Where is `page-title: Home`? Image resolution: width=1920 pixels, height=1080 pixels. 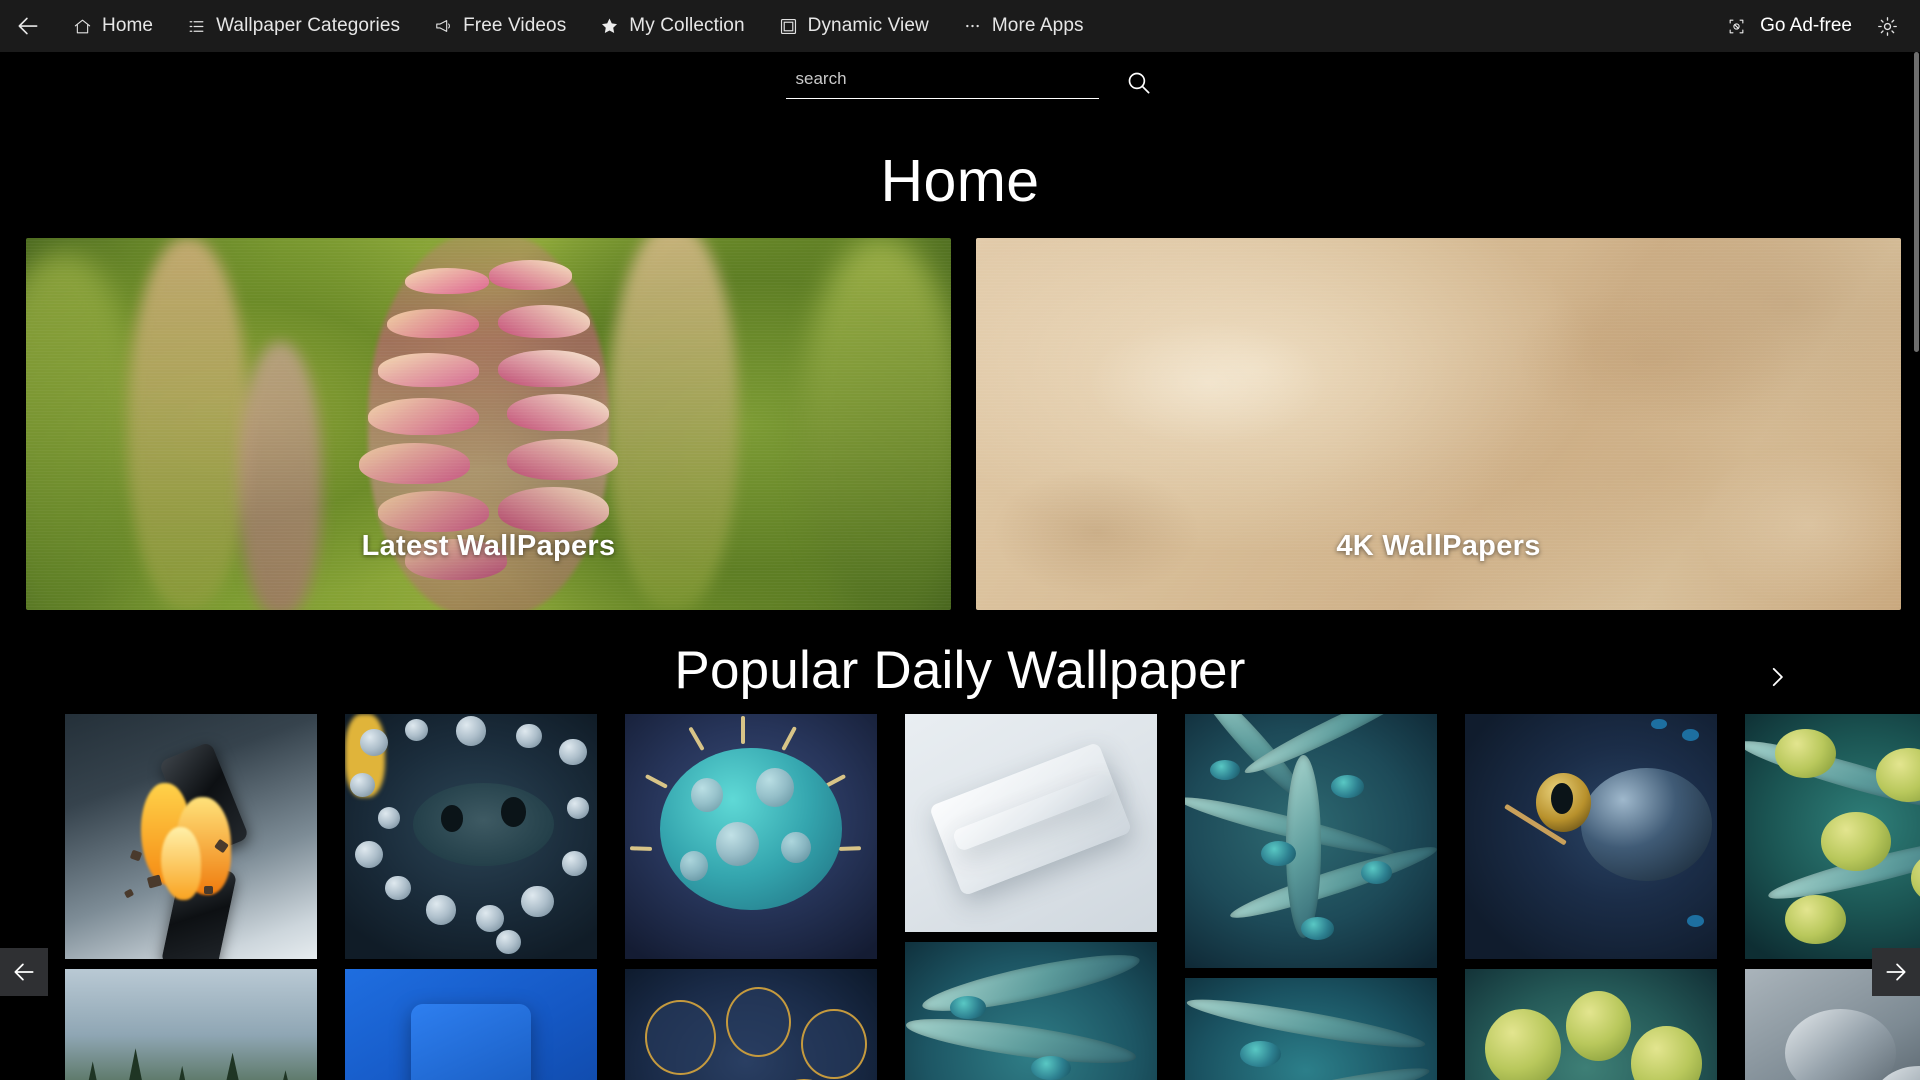
page-title: Home is located at coordinates (960, 181).